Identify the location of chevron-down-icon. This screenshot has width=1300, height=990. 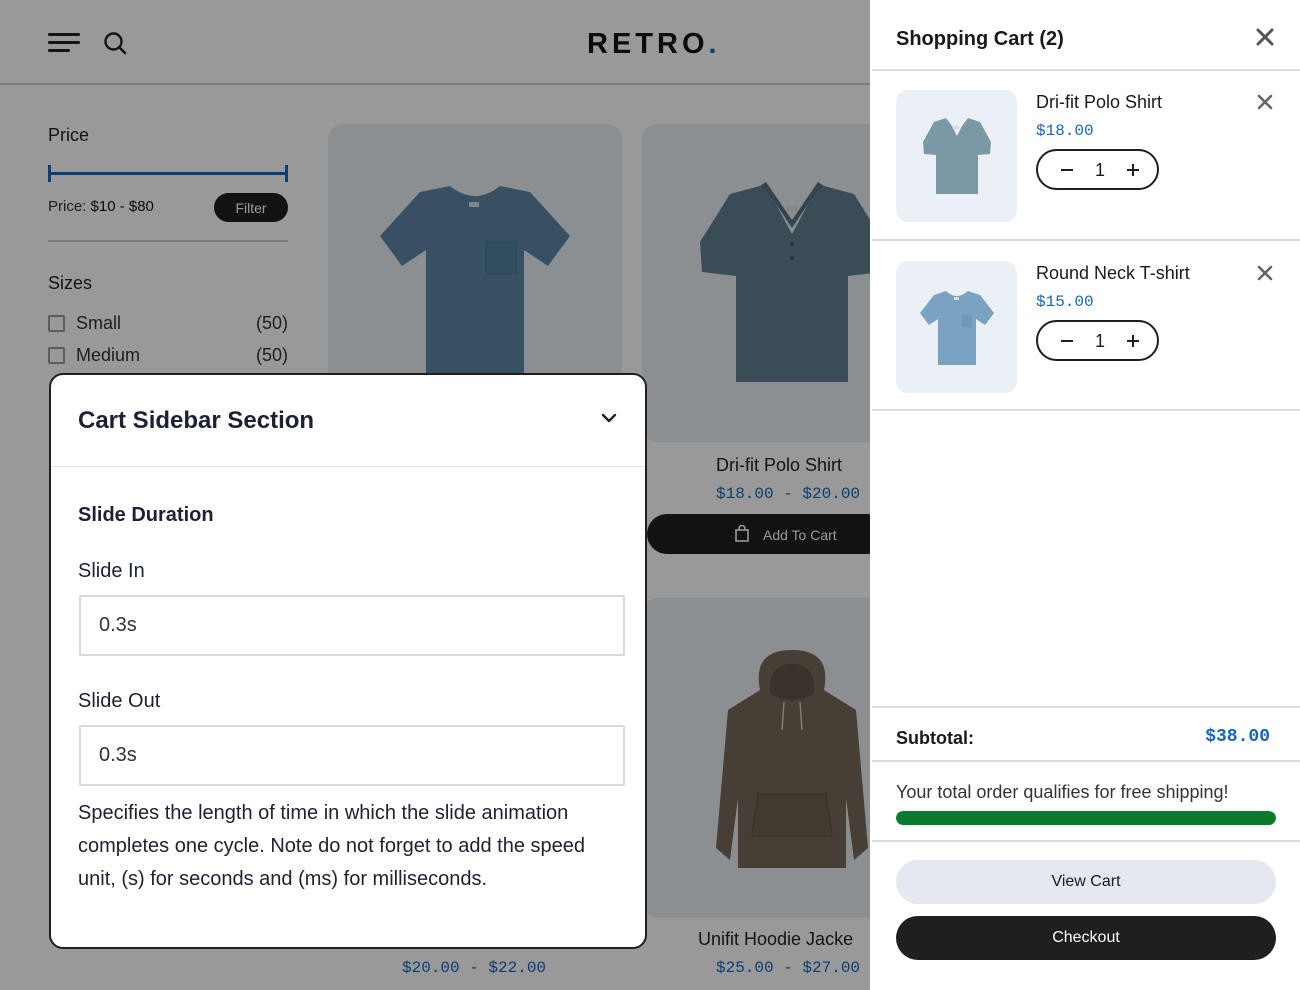
(609, 418).